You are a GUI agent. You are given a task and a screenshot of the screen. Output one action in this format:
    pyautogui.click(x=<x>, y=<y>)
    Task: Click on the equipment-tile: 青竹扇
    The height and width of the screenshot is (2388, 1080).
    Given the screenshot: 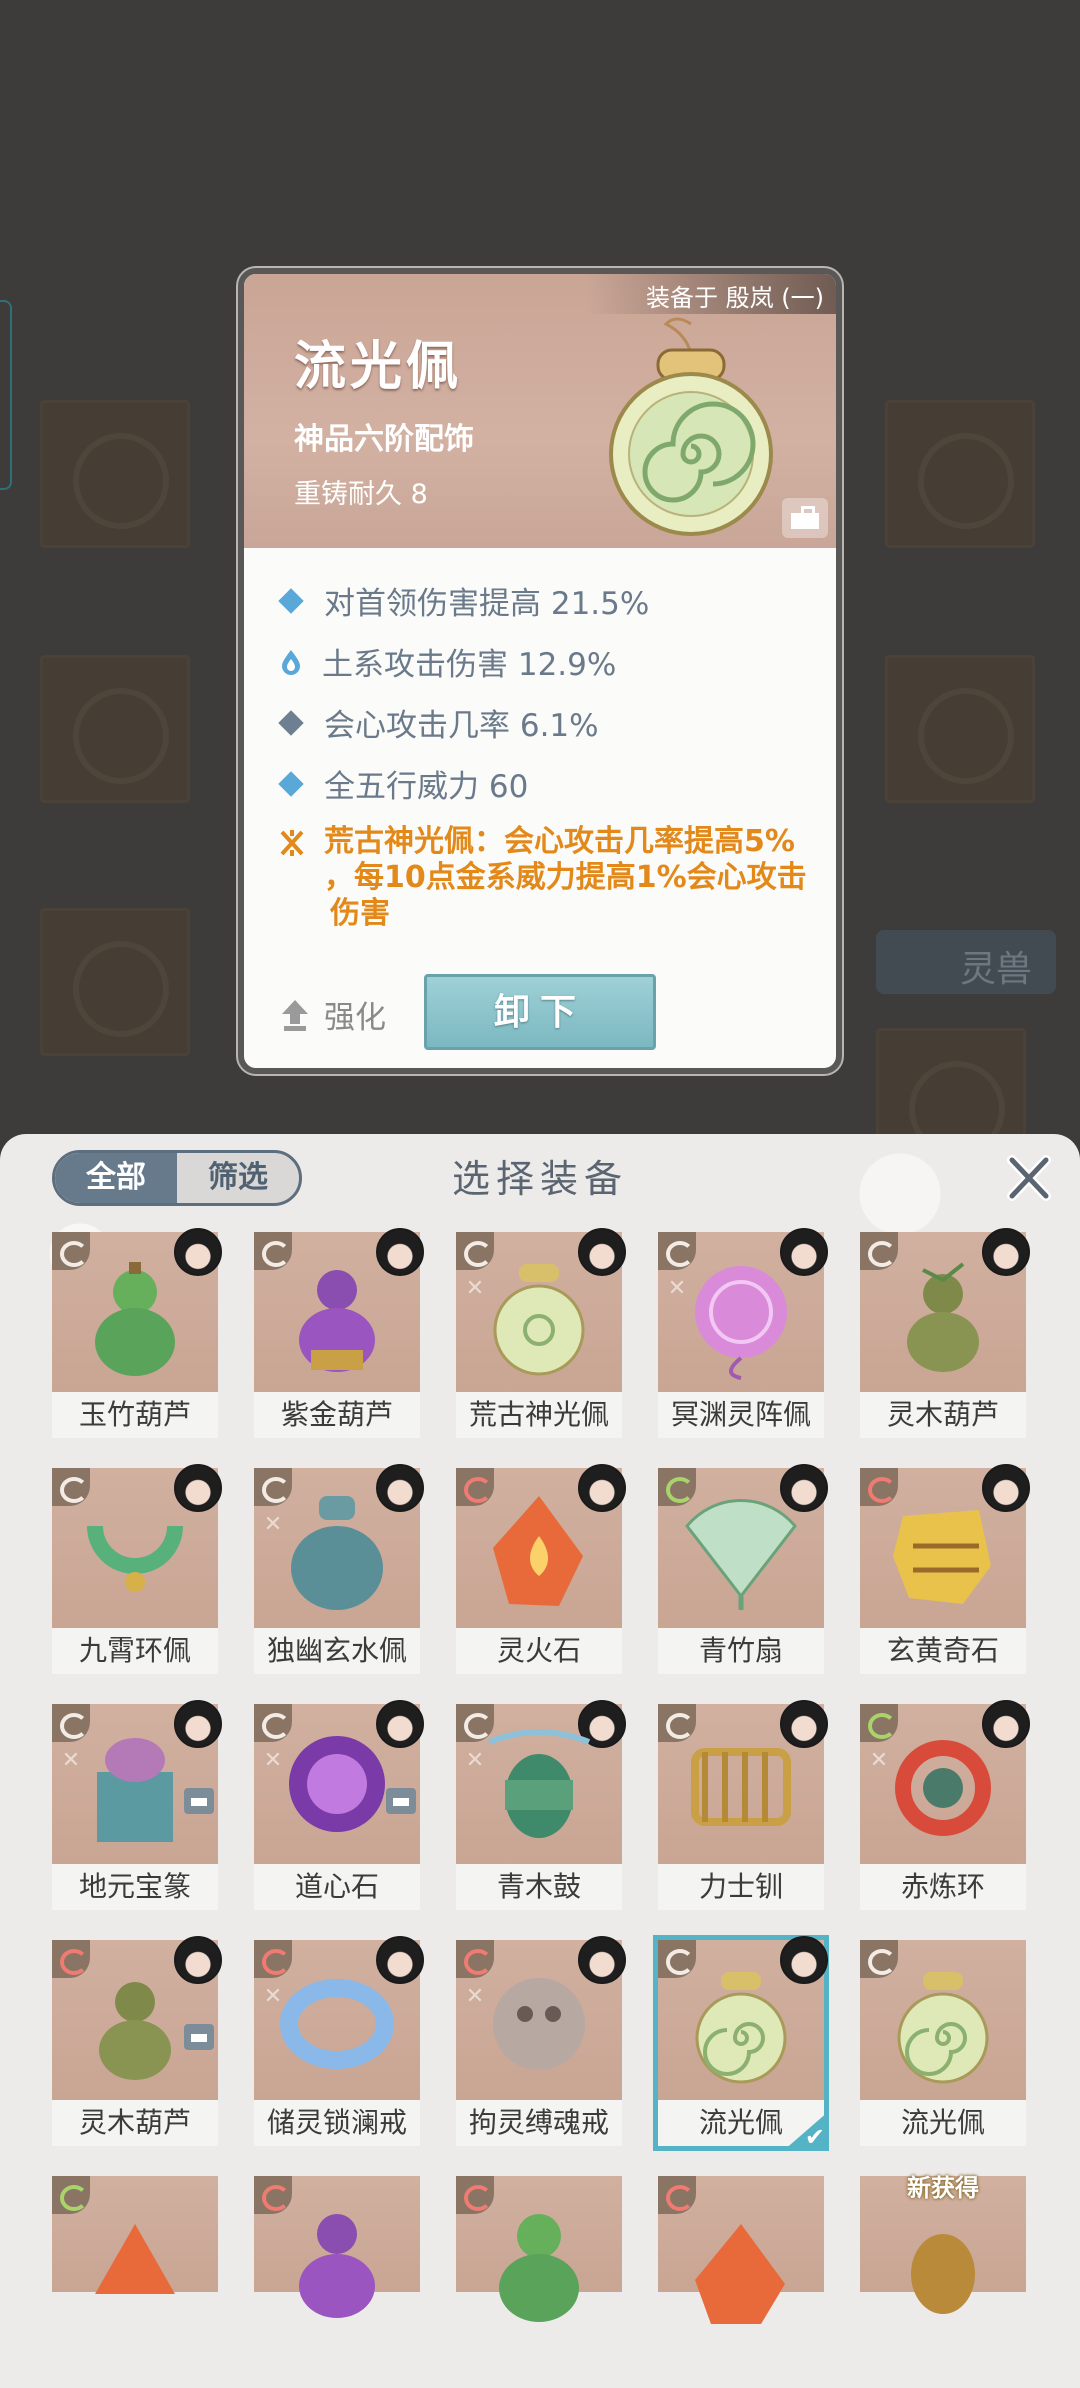 What is the action you would take?
    pyautogui.click(x=743, y=1569)
    